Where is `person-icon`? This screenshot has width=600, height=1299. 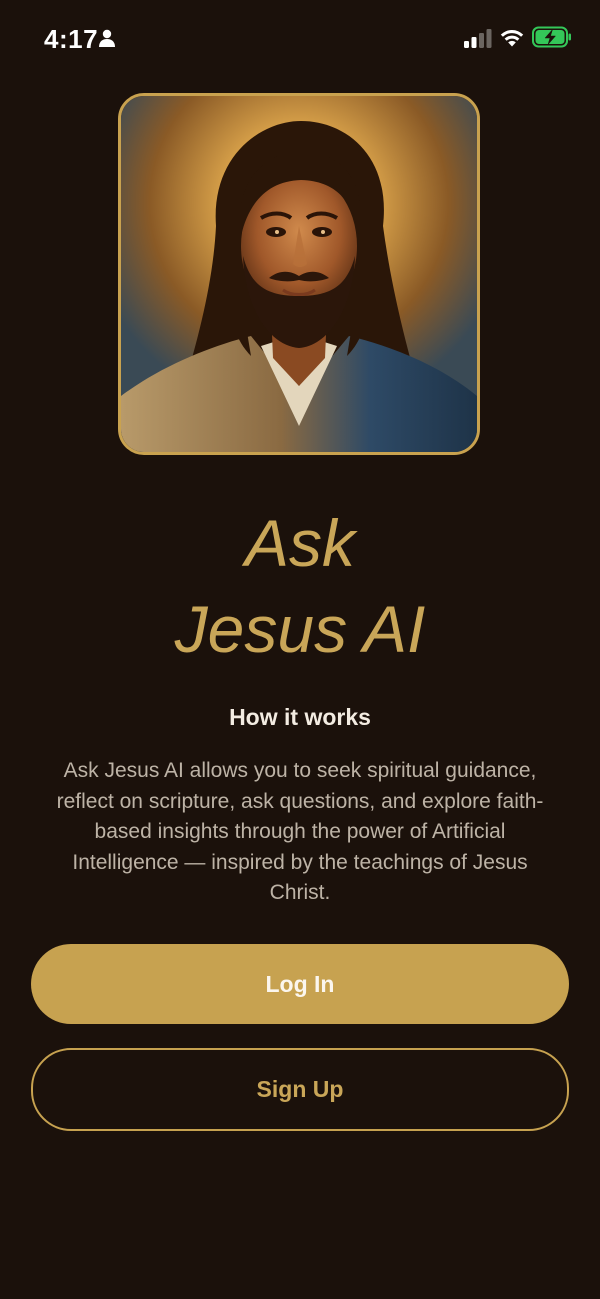
person-icon is located at coordinates (107, 38).